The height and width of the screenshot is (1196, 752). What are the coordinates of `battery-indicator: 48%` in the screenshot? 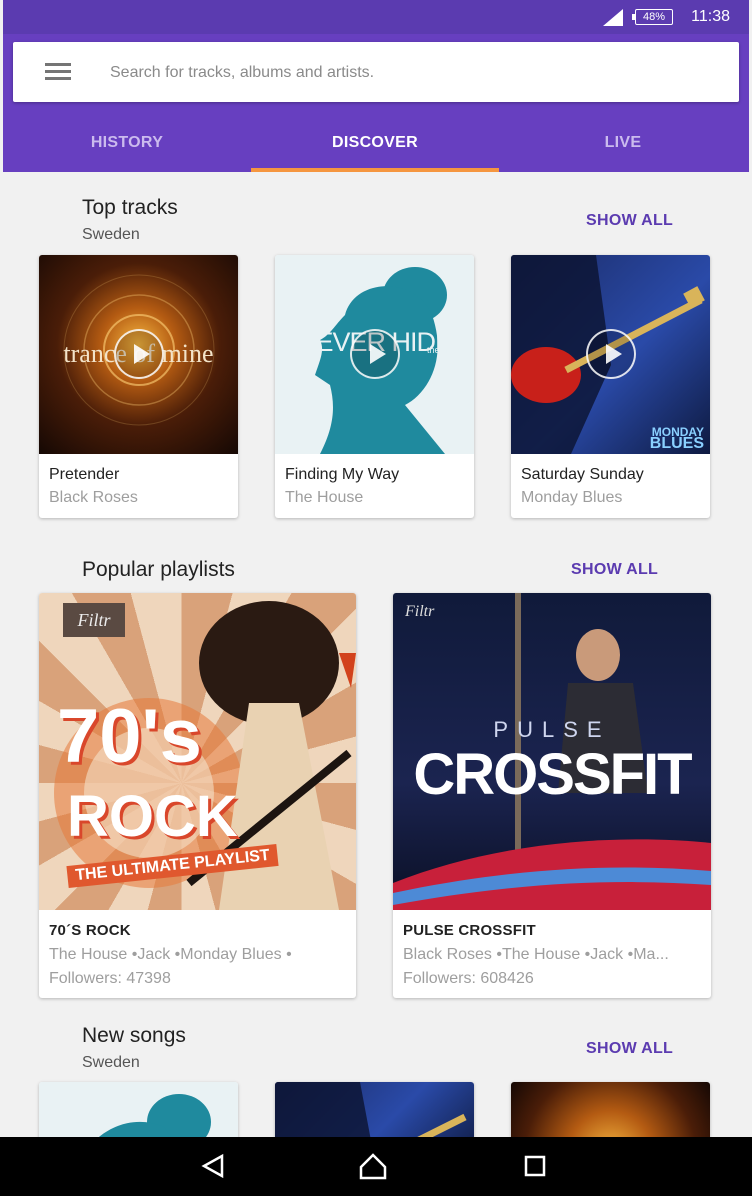 It's located at (652, 17).